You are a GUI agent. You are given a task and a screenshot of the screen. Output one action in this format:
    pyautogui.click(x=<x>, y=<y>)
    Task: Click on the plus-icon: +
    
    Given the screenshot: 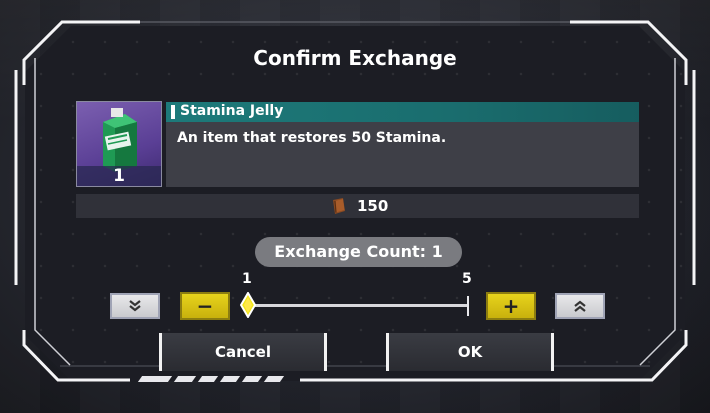 What is the action you would take?
    pyautogui.click(x=511, y=306)
    